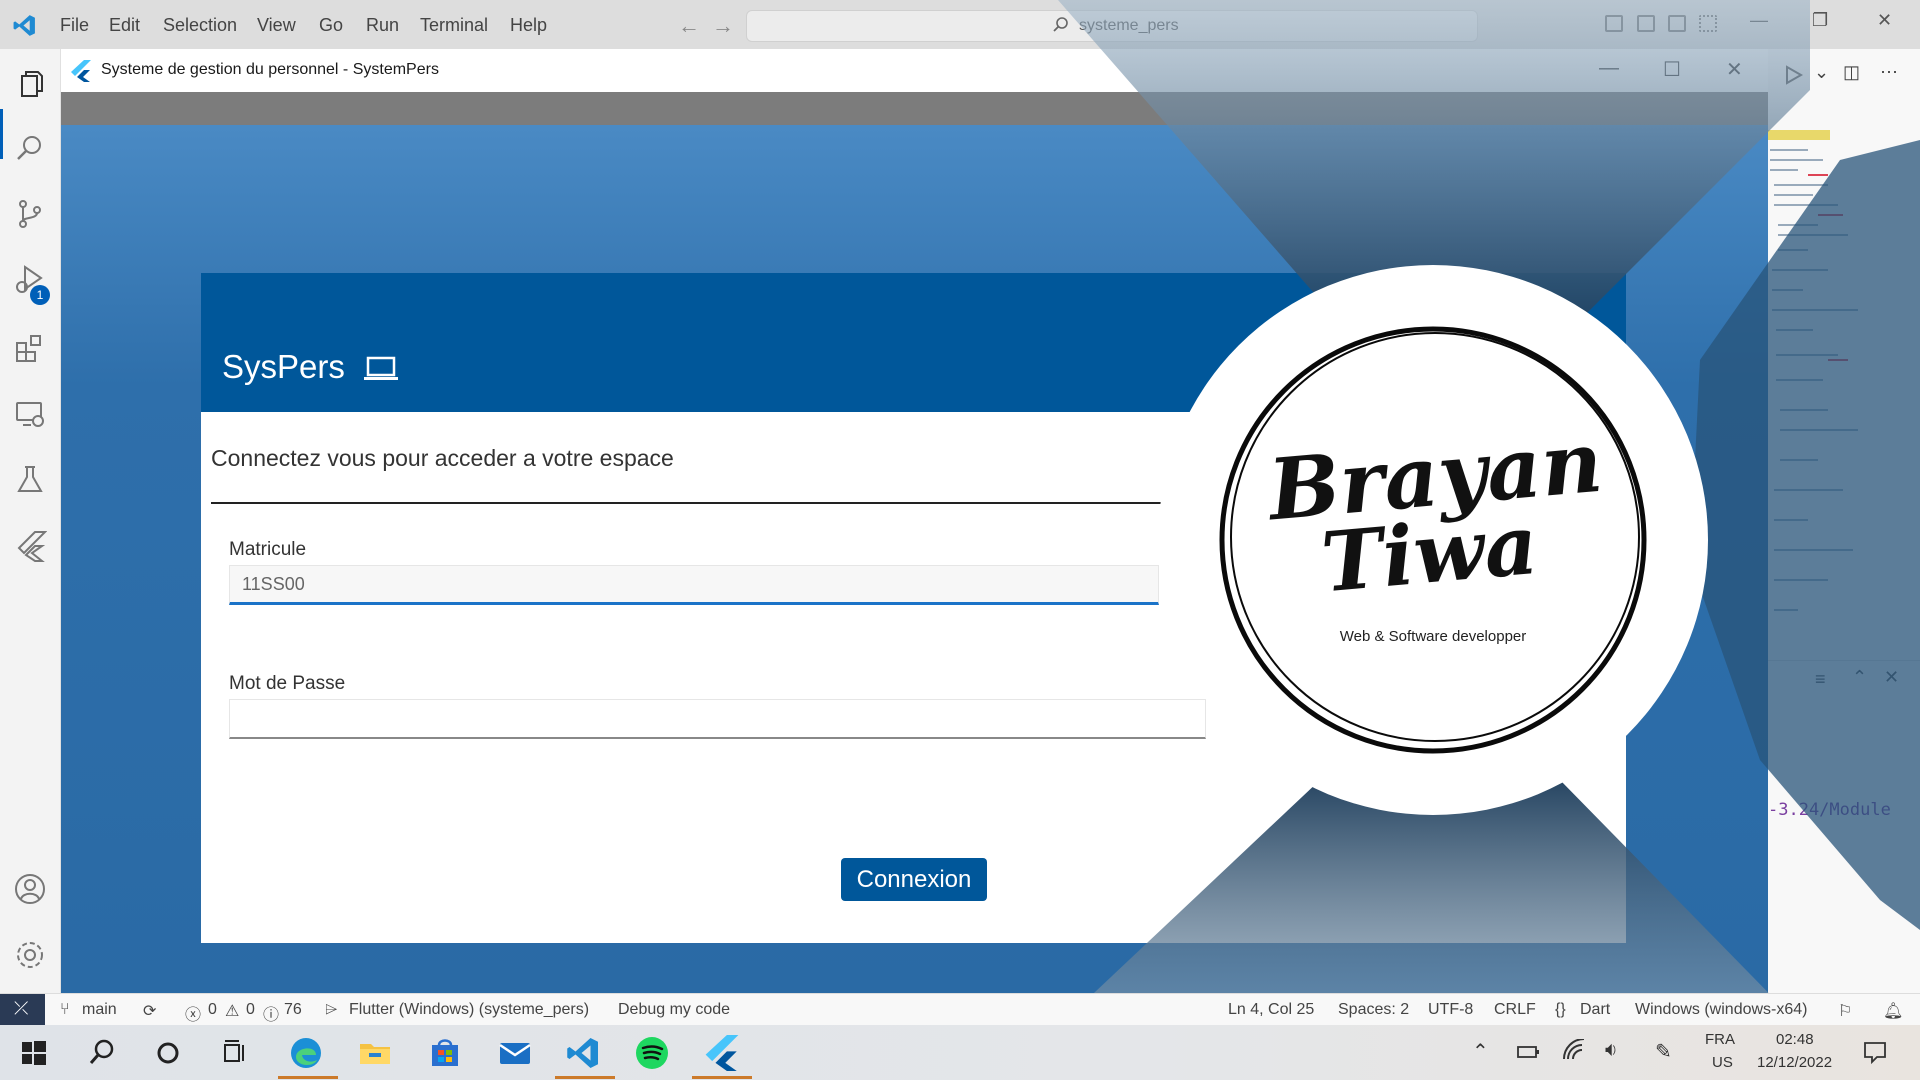  What do you see at coordinates (30, 414) in the screenshot?
I see `remote-explorer-icon` at bounding box center [30, 414].